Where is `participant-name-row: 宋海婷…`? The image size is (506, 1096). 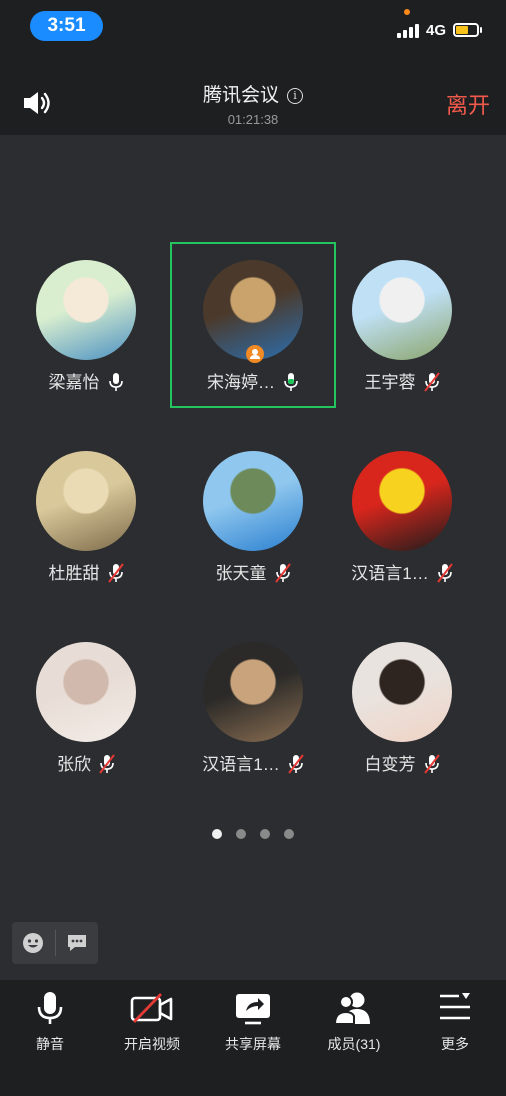
participant-name-row: 宋海婷… is located at coordinates (253, 380).